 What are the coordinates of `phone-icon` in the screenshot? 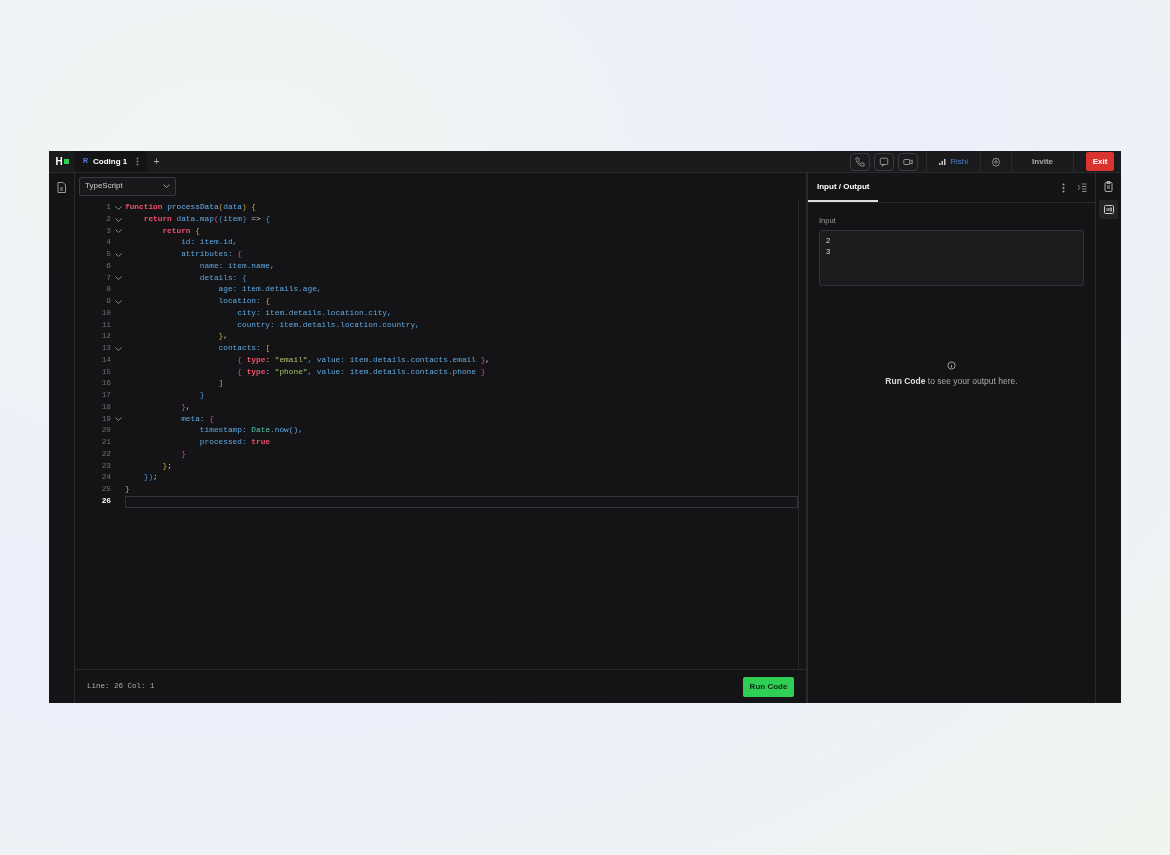 It's located at (860, 161).